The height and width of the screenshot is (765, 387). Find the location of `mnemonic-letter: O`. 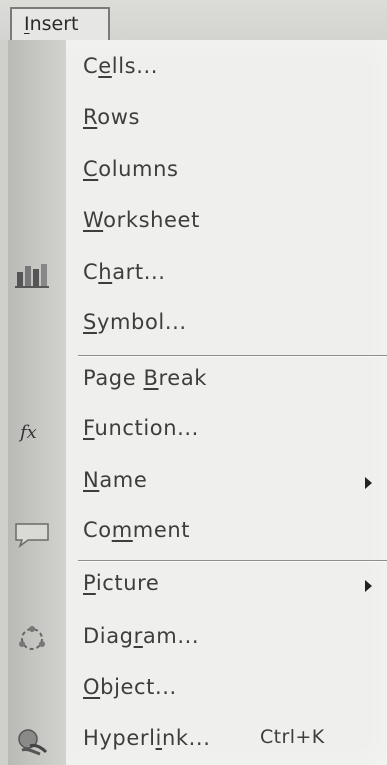

mnemonic-letter: O is located at coordinates (92, 687).